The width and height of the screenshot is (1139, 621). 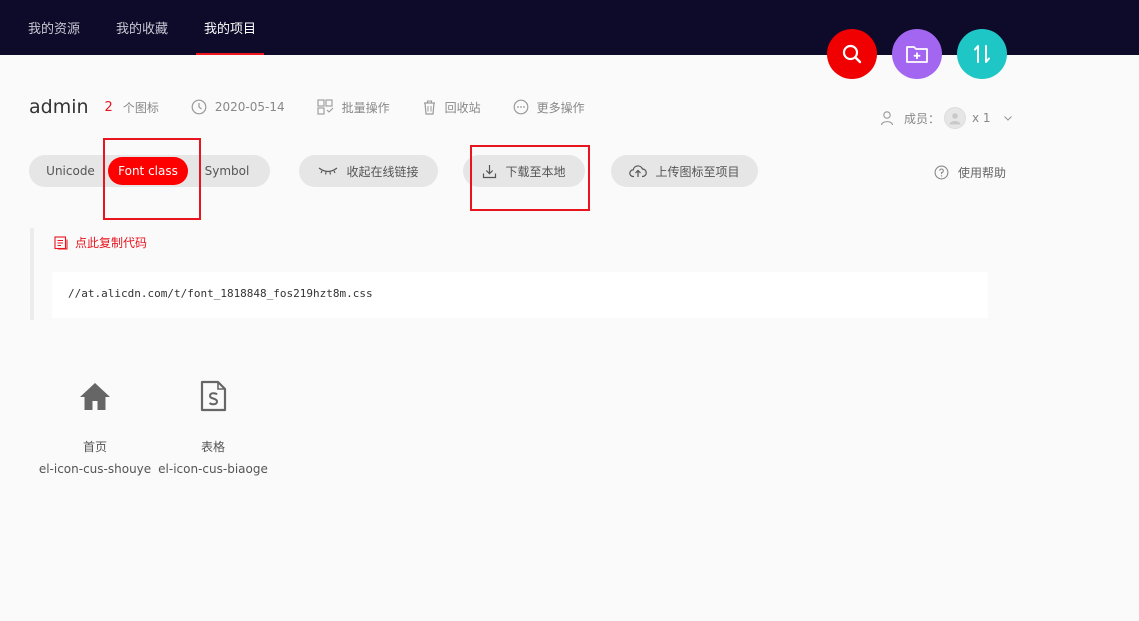 I want to click on clock-icon, so click(x=199, y=107).